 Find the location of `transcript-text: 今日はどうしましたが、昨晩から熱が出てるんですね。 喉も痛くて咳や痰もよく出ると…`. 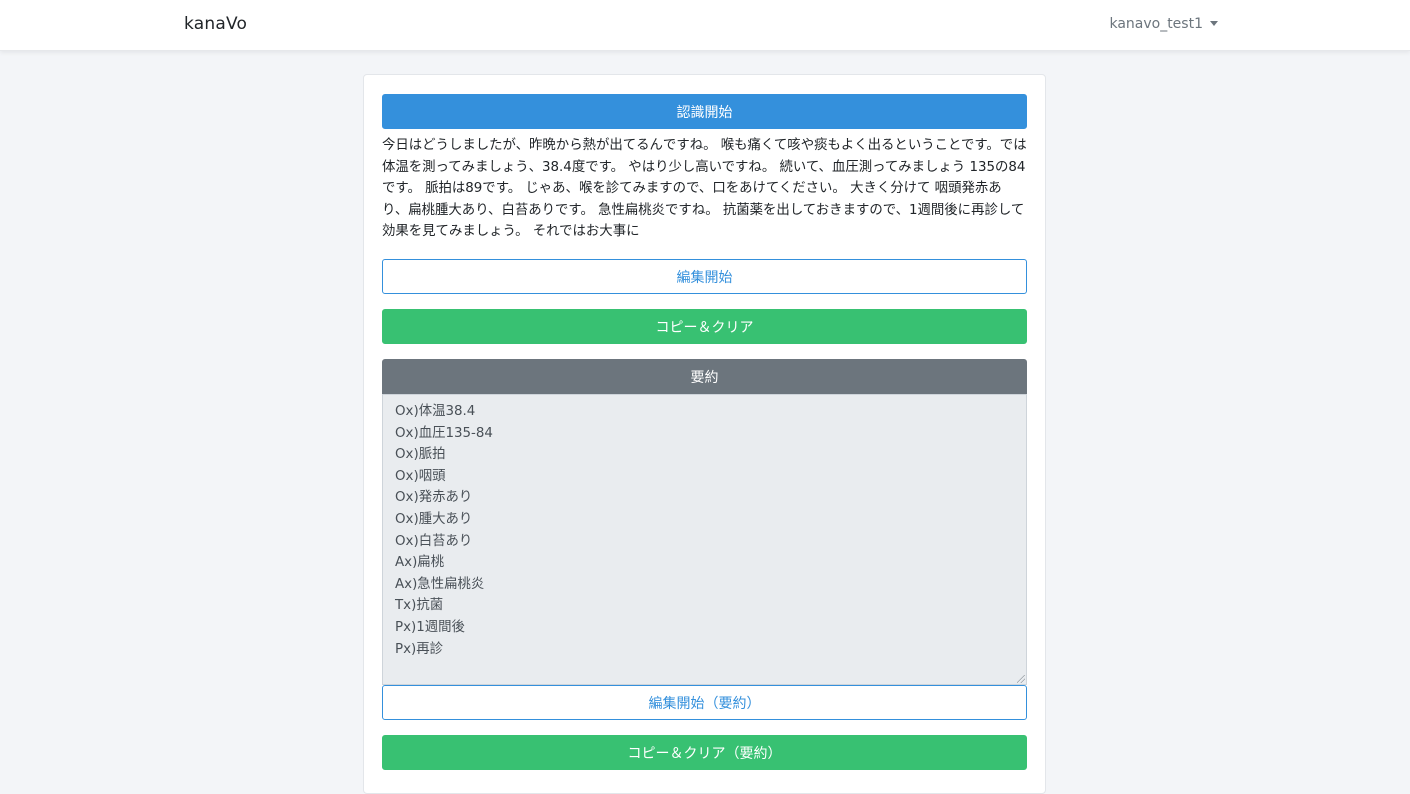

transcript-text: 今日はどうしましたが、昨晩から熱が出てるんですね。 喉も痛くて咳や痰もよく出ると… is located at coordinates (704, 189).